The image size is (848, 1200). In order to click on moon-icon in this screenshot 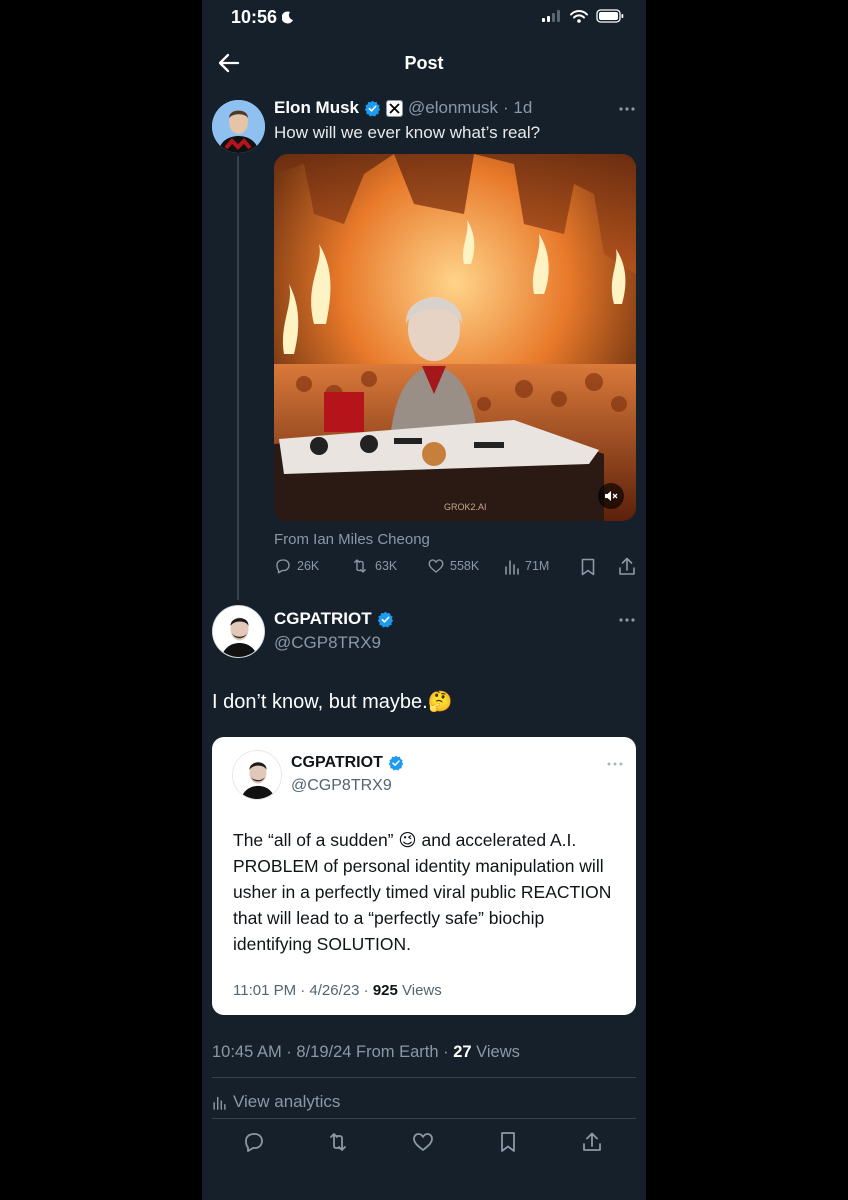, I will do `click(288, 17)`.